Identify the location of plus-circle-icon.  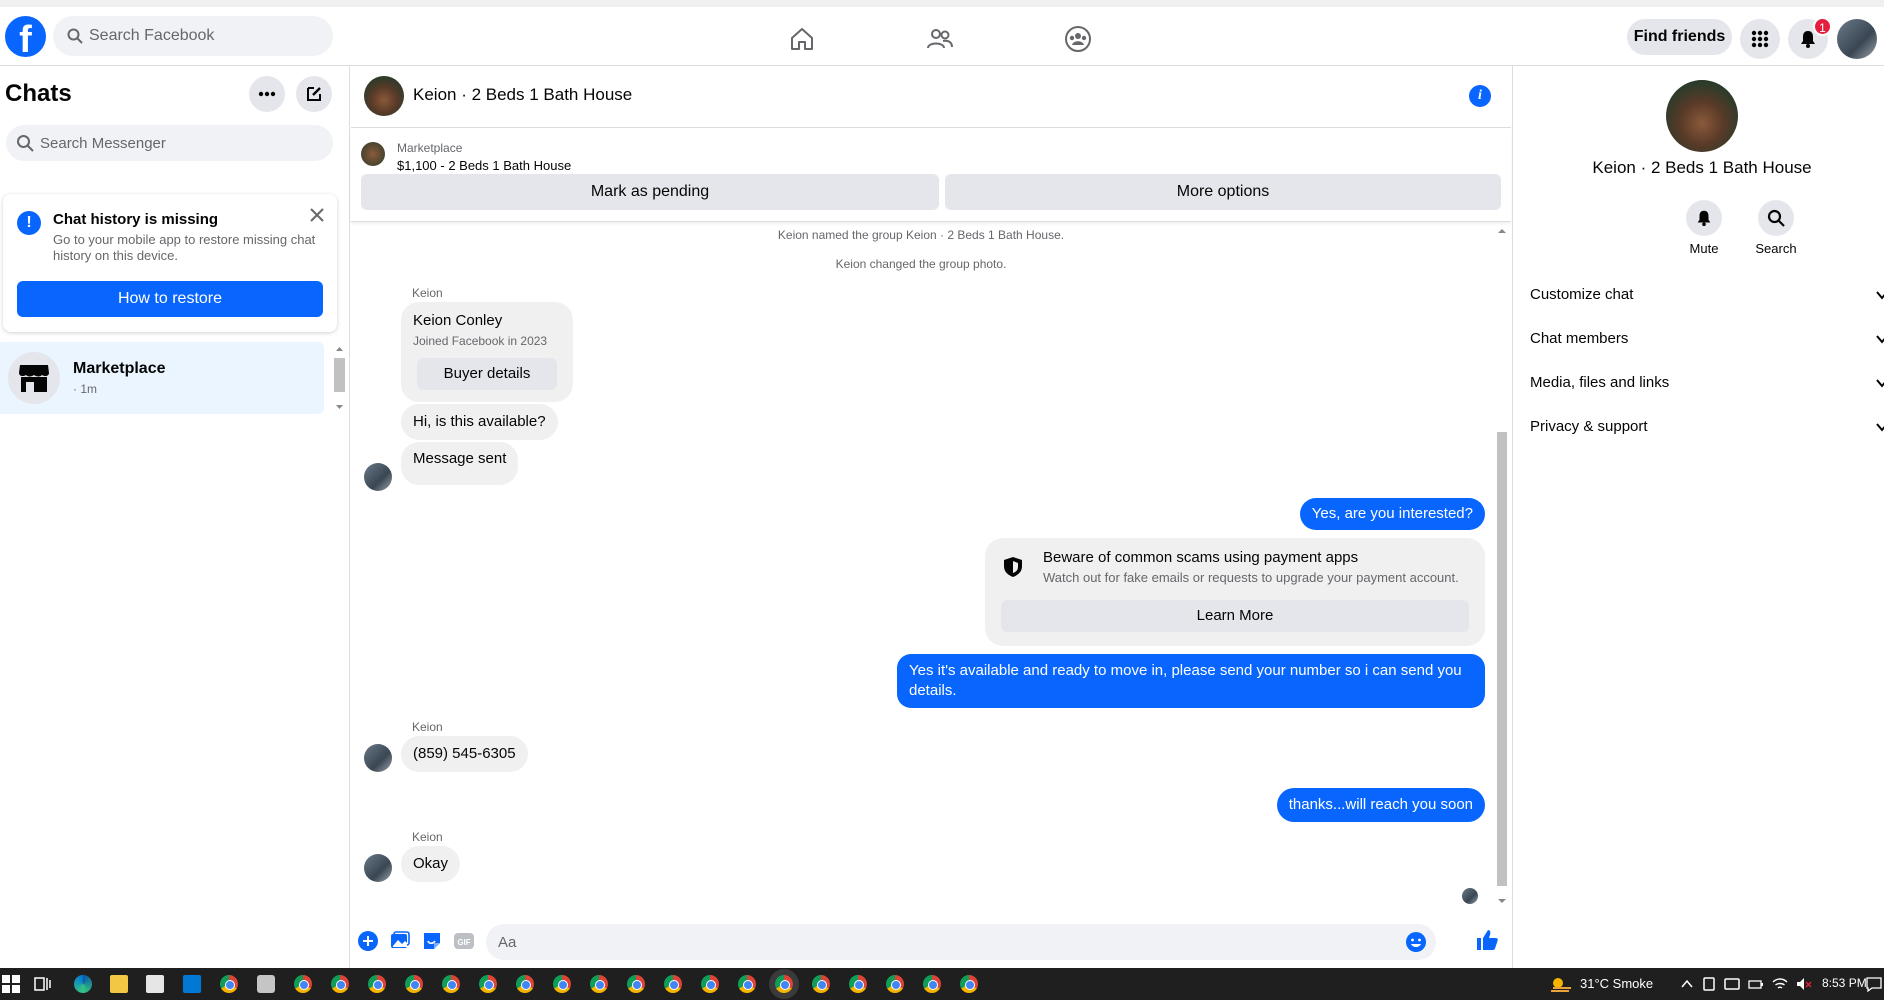
(368, 941).